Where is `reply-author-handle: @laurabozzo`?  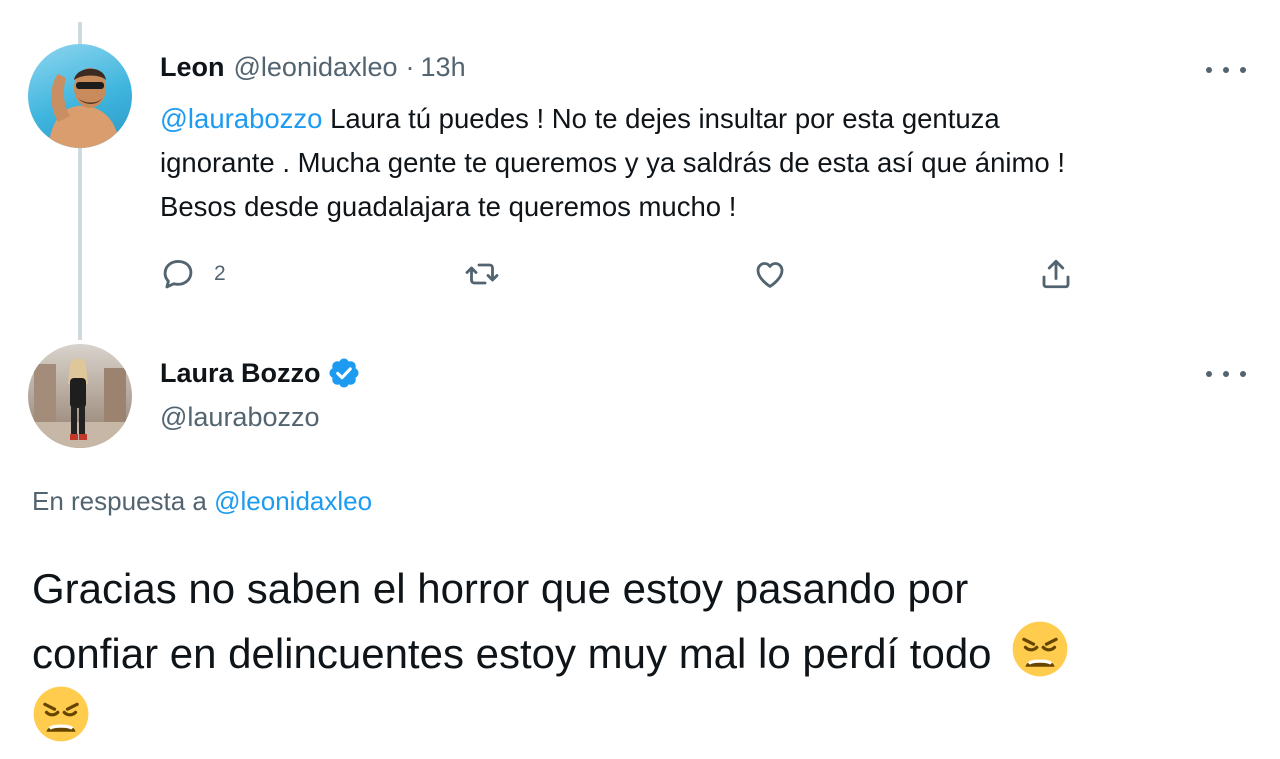 reply-author-handle: @laurabozzo is located at coordinates (240, 417).